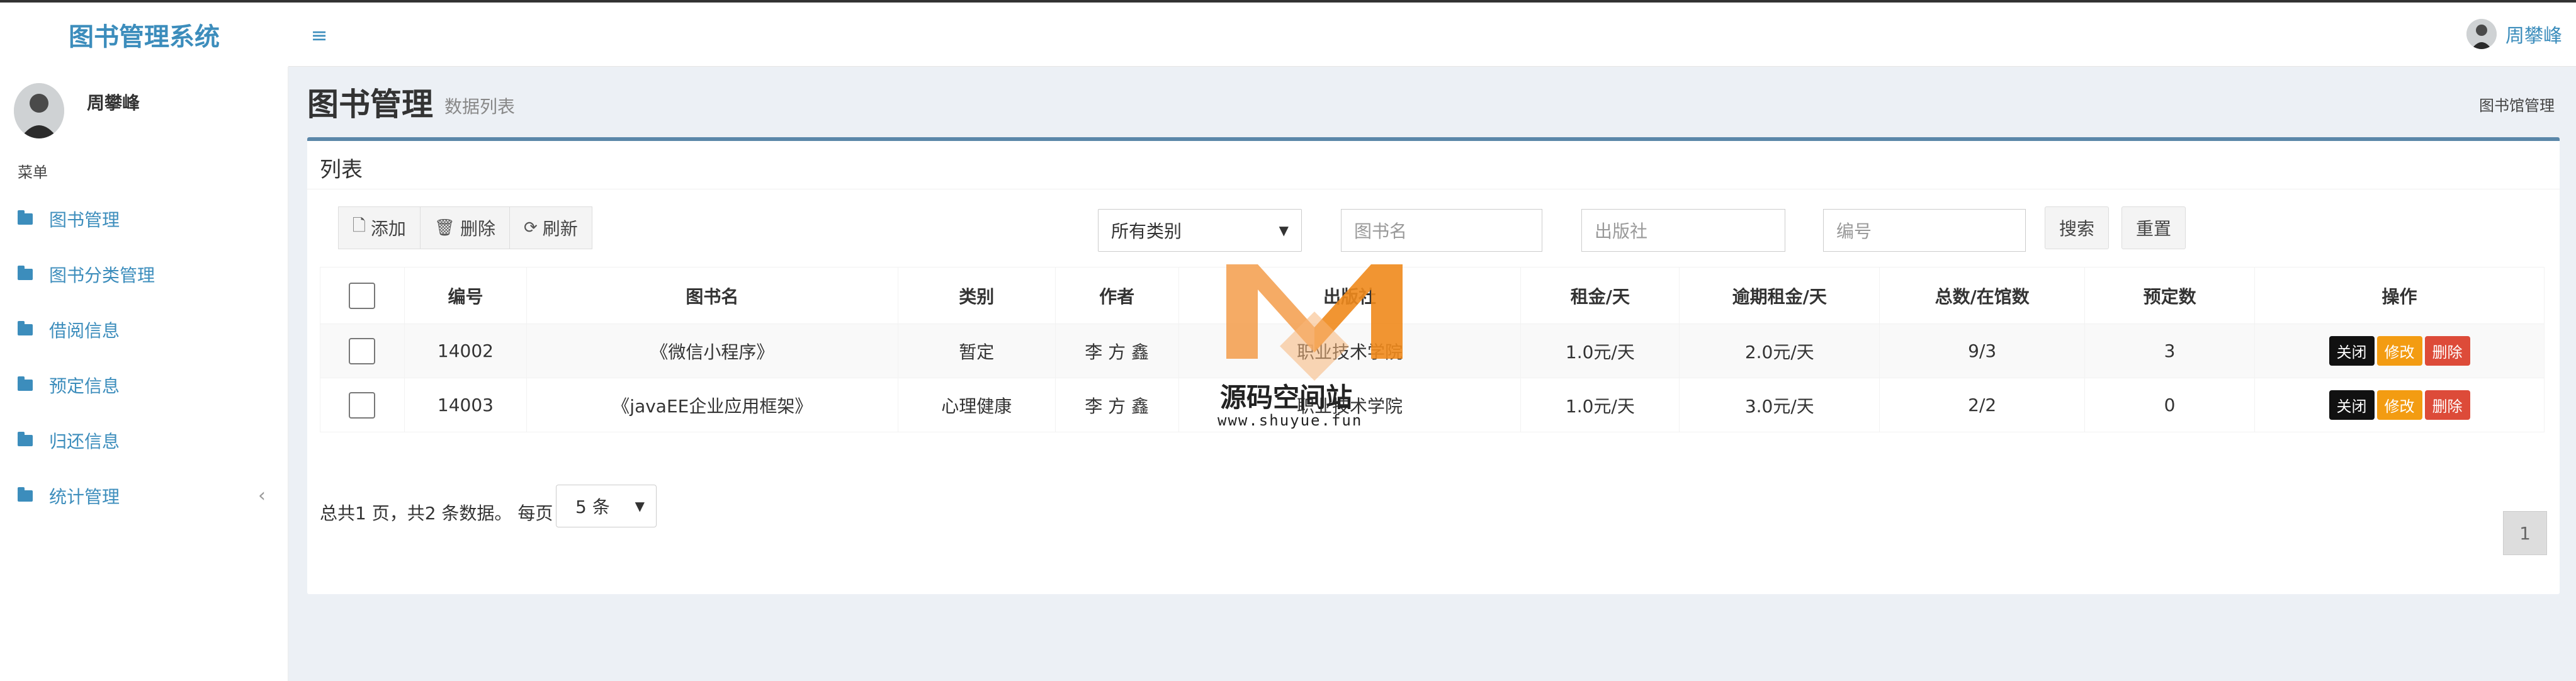 This screenshot has height=681, width=2576. What do you see at coordinates (1116, 295) in the screenshot?
I see `column-header: 作者` at bounding box center [1116, 295].